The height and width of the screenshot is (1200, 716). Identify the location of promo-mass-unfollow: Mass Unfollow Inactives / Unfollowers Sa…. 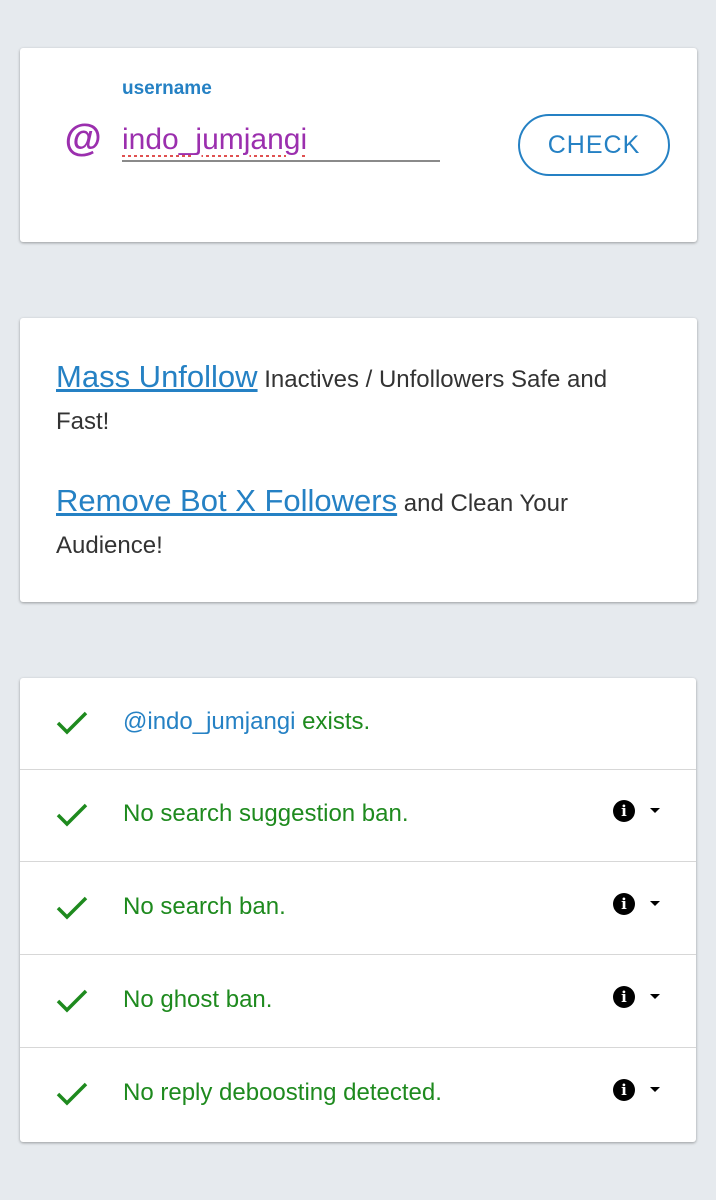
(361, 399).